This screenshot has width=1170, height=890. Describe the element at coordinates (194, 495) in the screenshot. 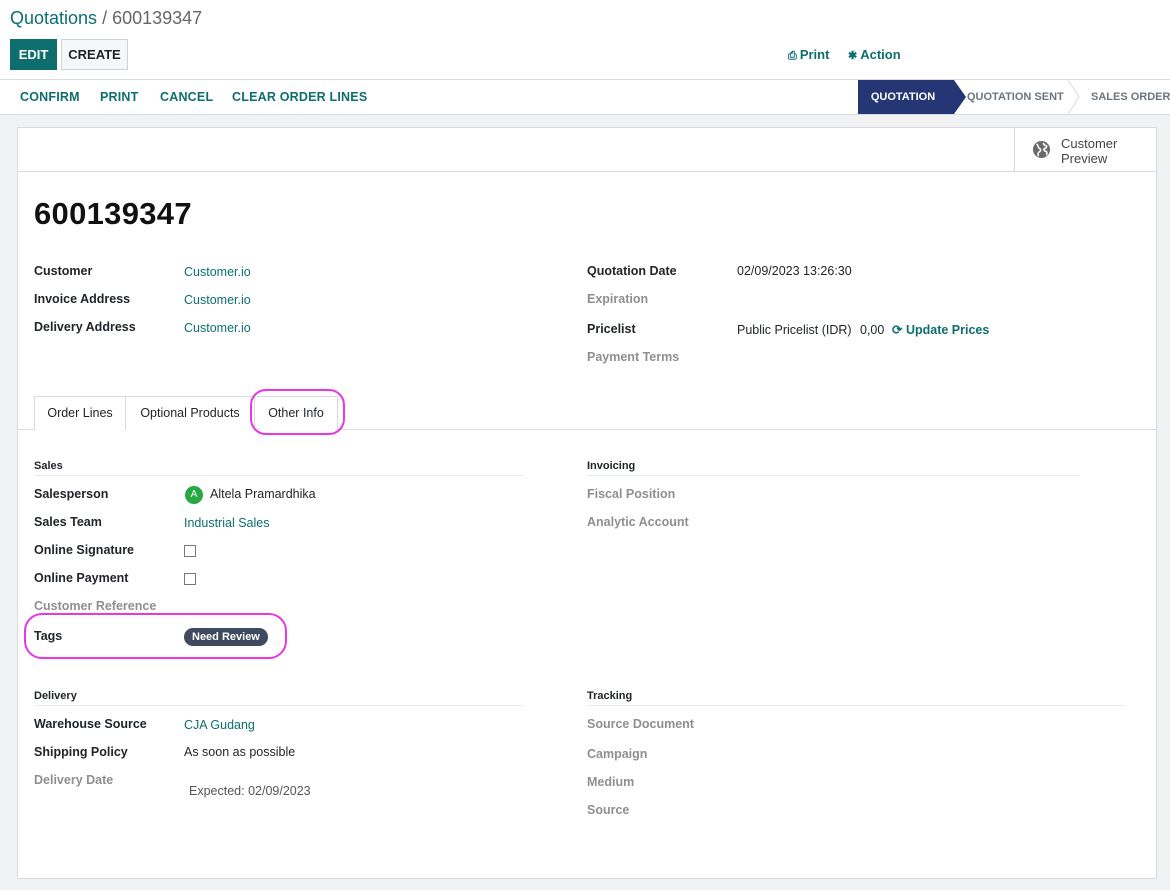

I see `avatar: A` at that location.